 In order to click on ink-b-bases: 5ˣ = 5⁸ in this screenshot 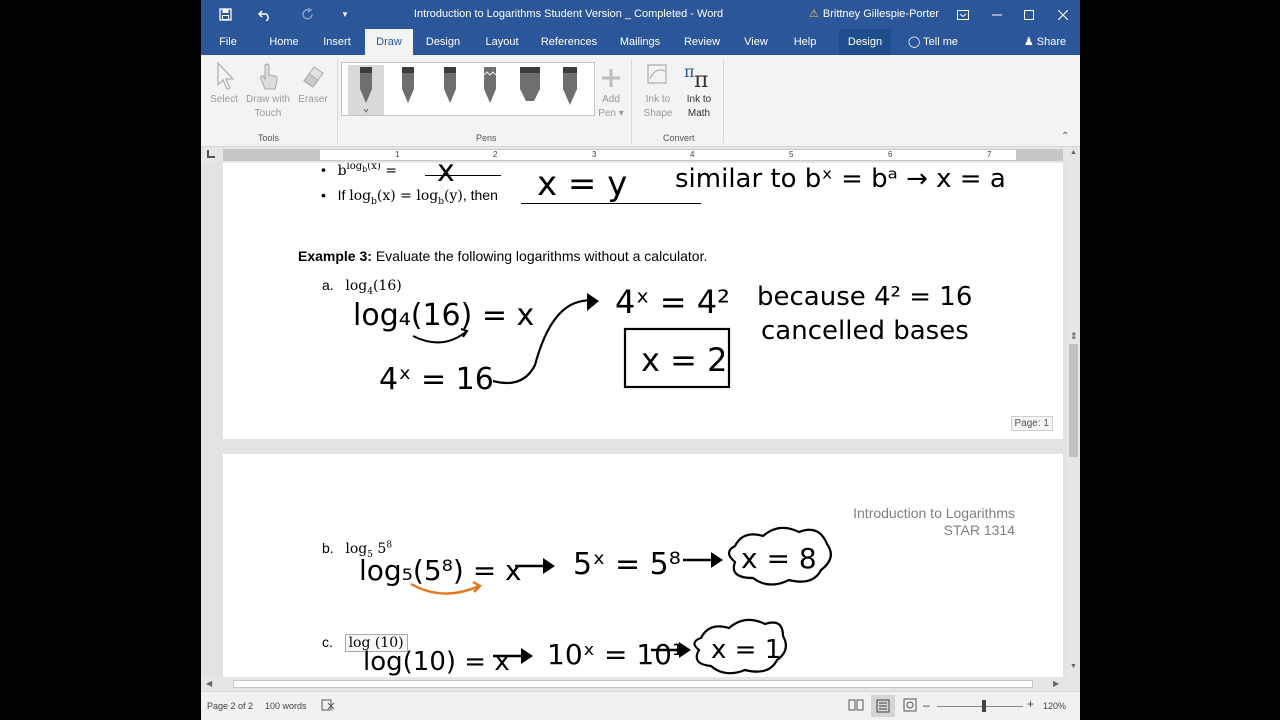, I will do `click(627, 564)`.